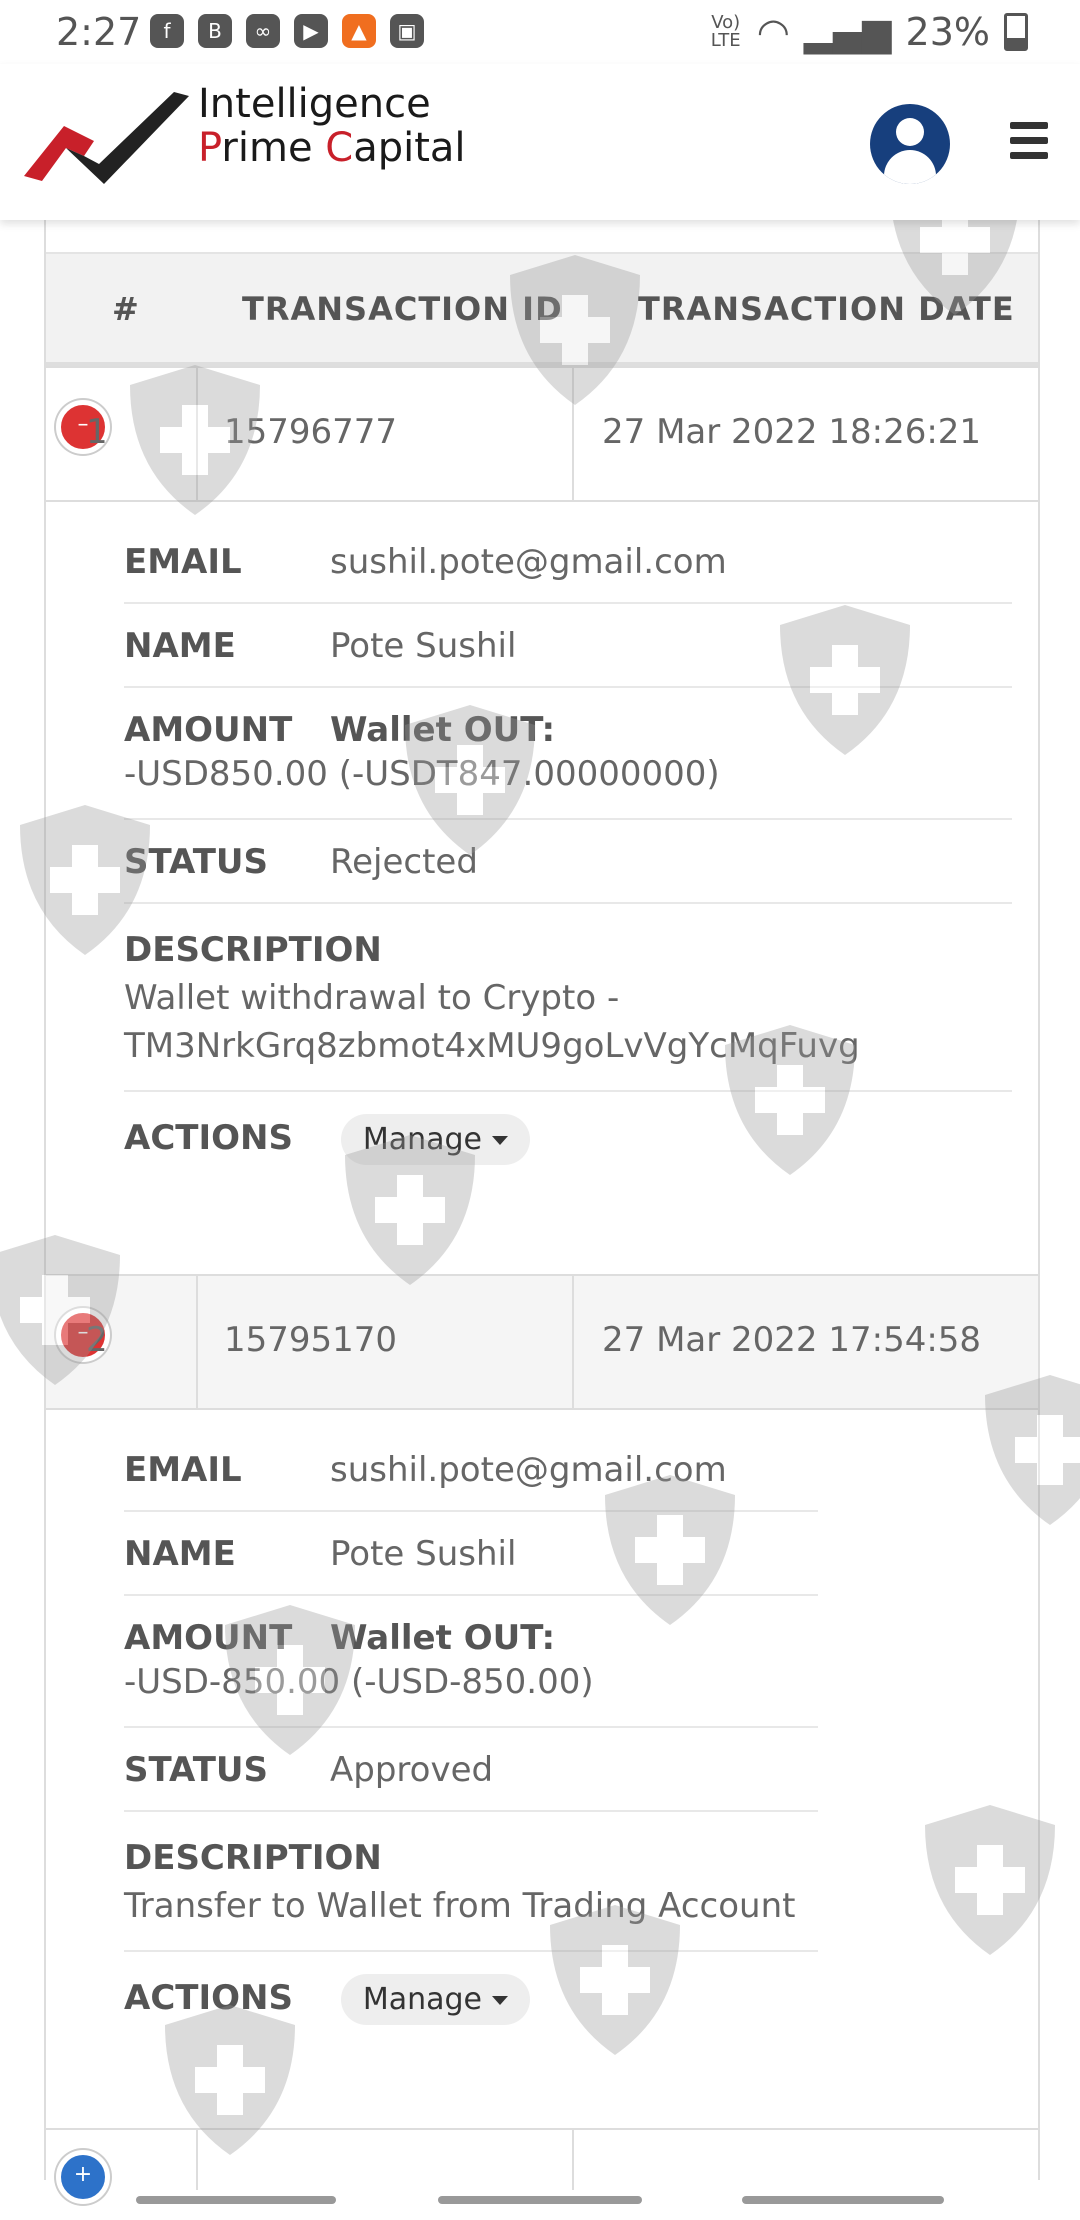 This screenshot has height=2220, width=1080. What do you see at coordinates (826, 309) in the screenshot?
I see `column-header-transaction-date: TRANSACTION DATE` at bounding box center [826, 309].